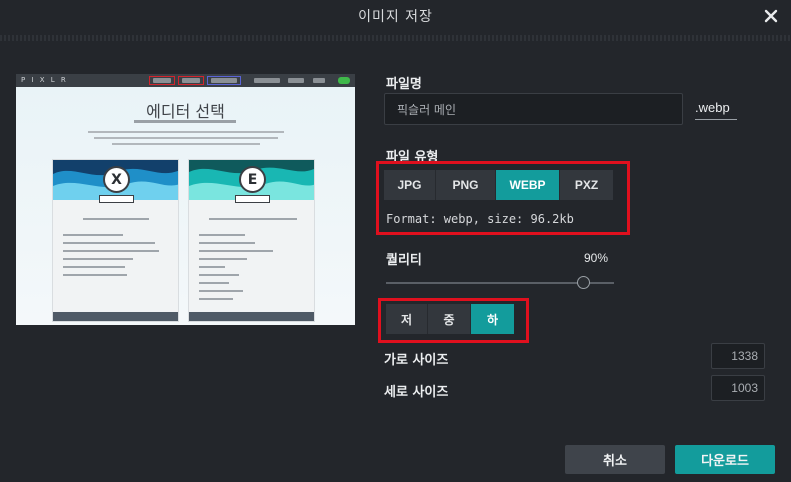 The image size is (791, 482). Describe the element at coordinates (533, 109) in the screenshot. I see `filename-input` at that location.